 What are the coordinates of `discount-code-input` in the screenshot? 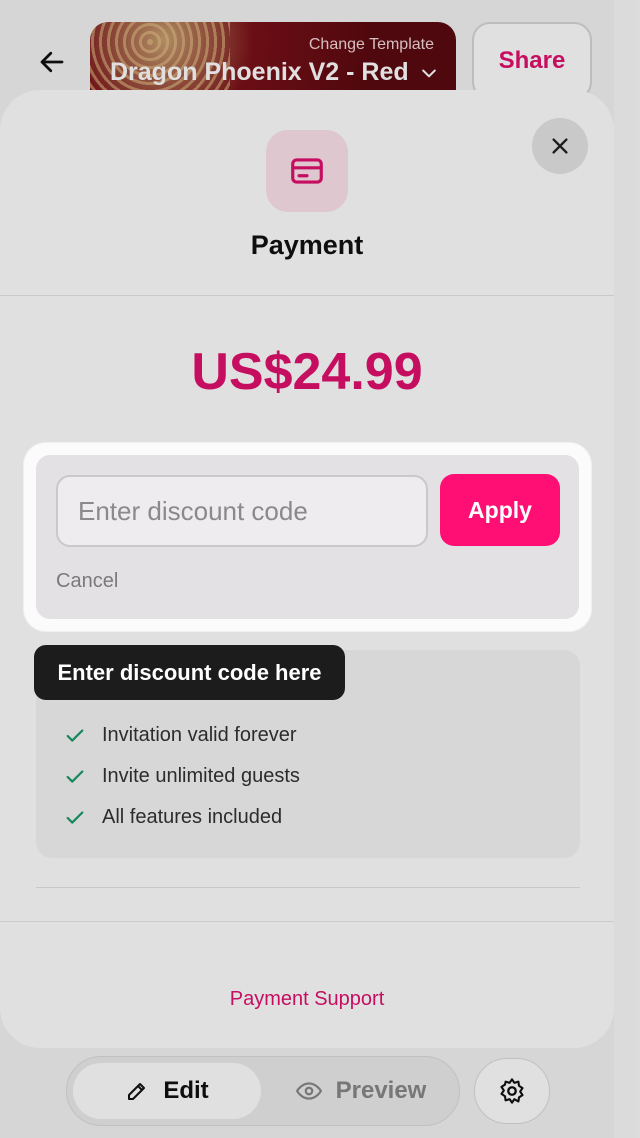 It's located at (242, 511).